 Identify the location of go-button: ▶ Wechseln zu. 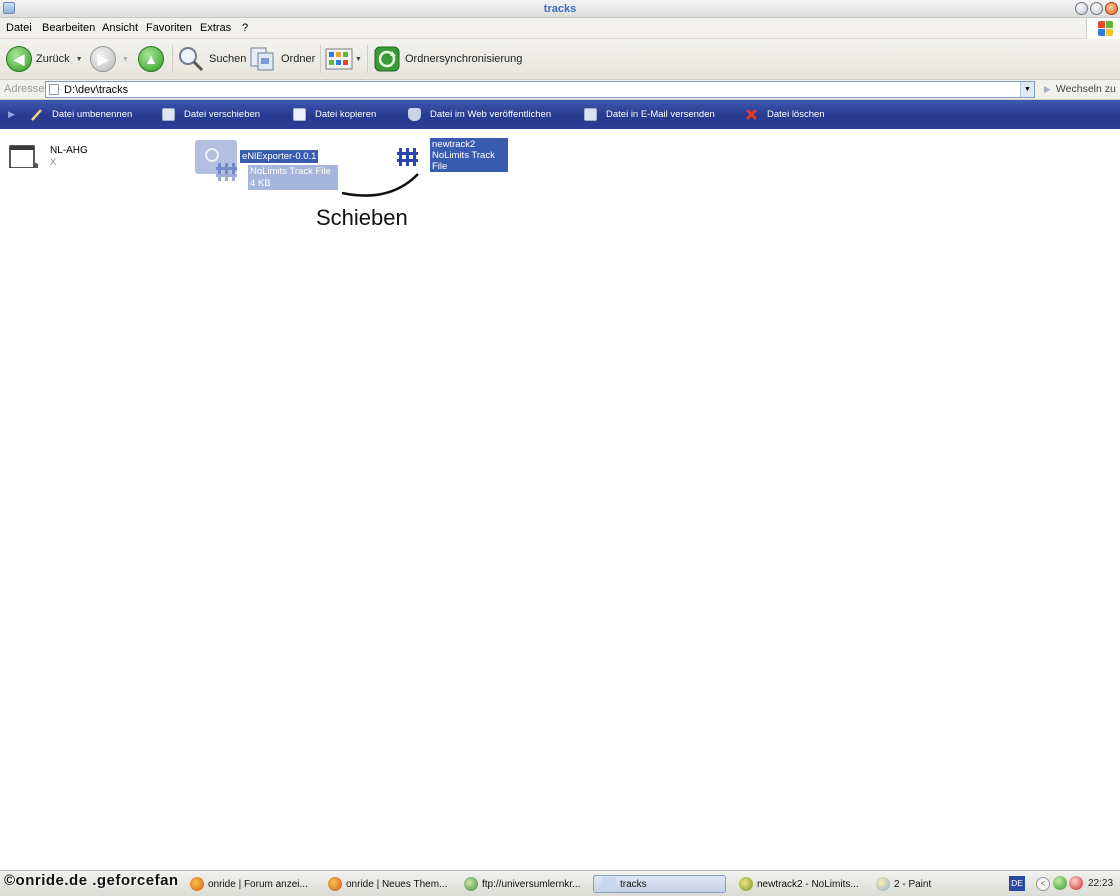
(1080, 89).